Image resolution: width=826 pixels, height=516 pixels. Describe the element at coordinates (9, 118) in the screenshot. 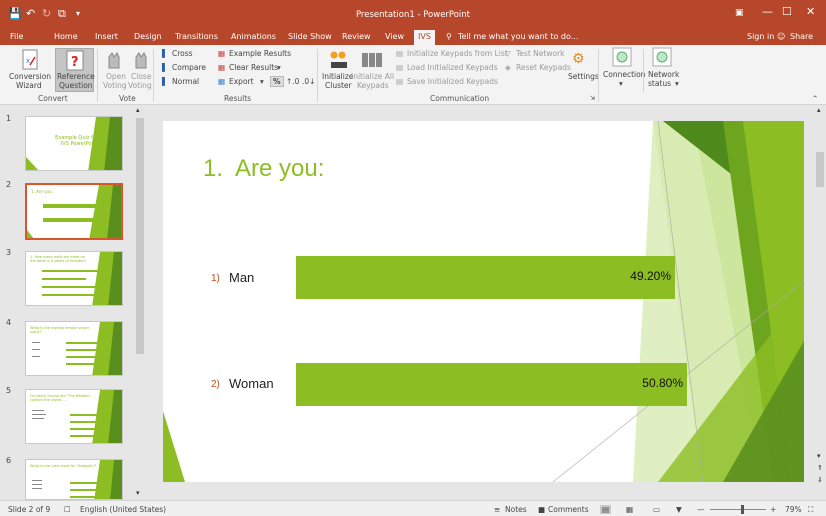

I see `thumbnail-number: 1` at that location.